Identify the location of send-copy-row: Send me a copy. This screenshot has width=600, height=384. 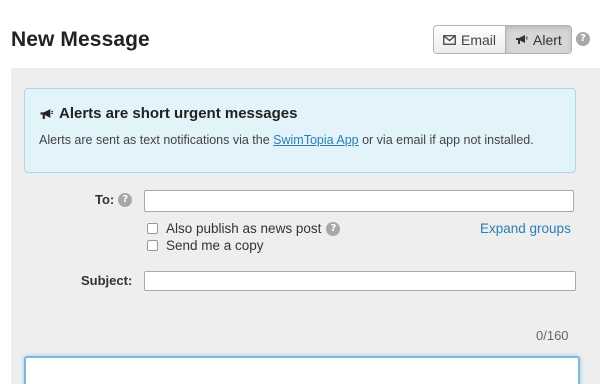
(205, 245).